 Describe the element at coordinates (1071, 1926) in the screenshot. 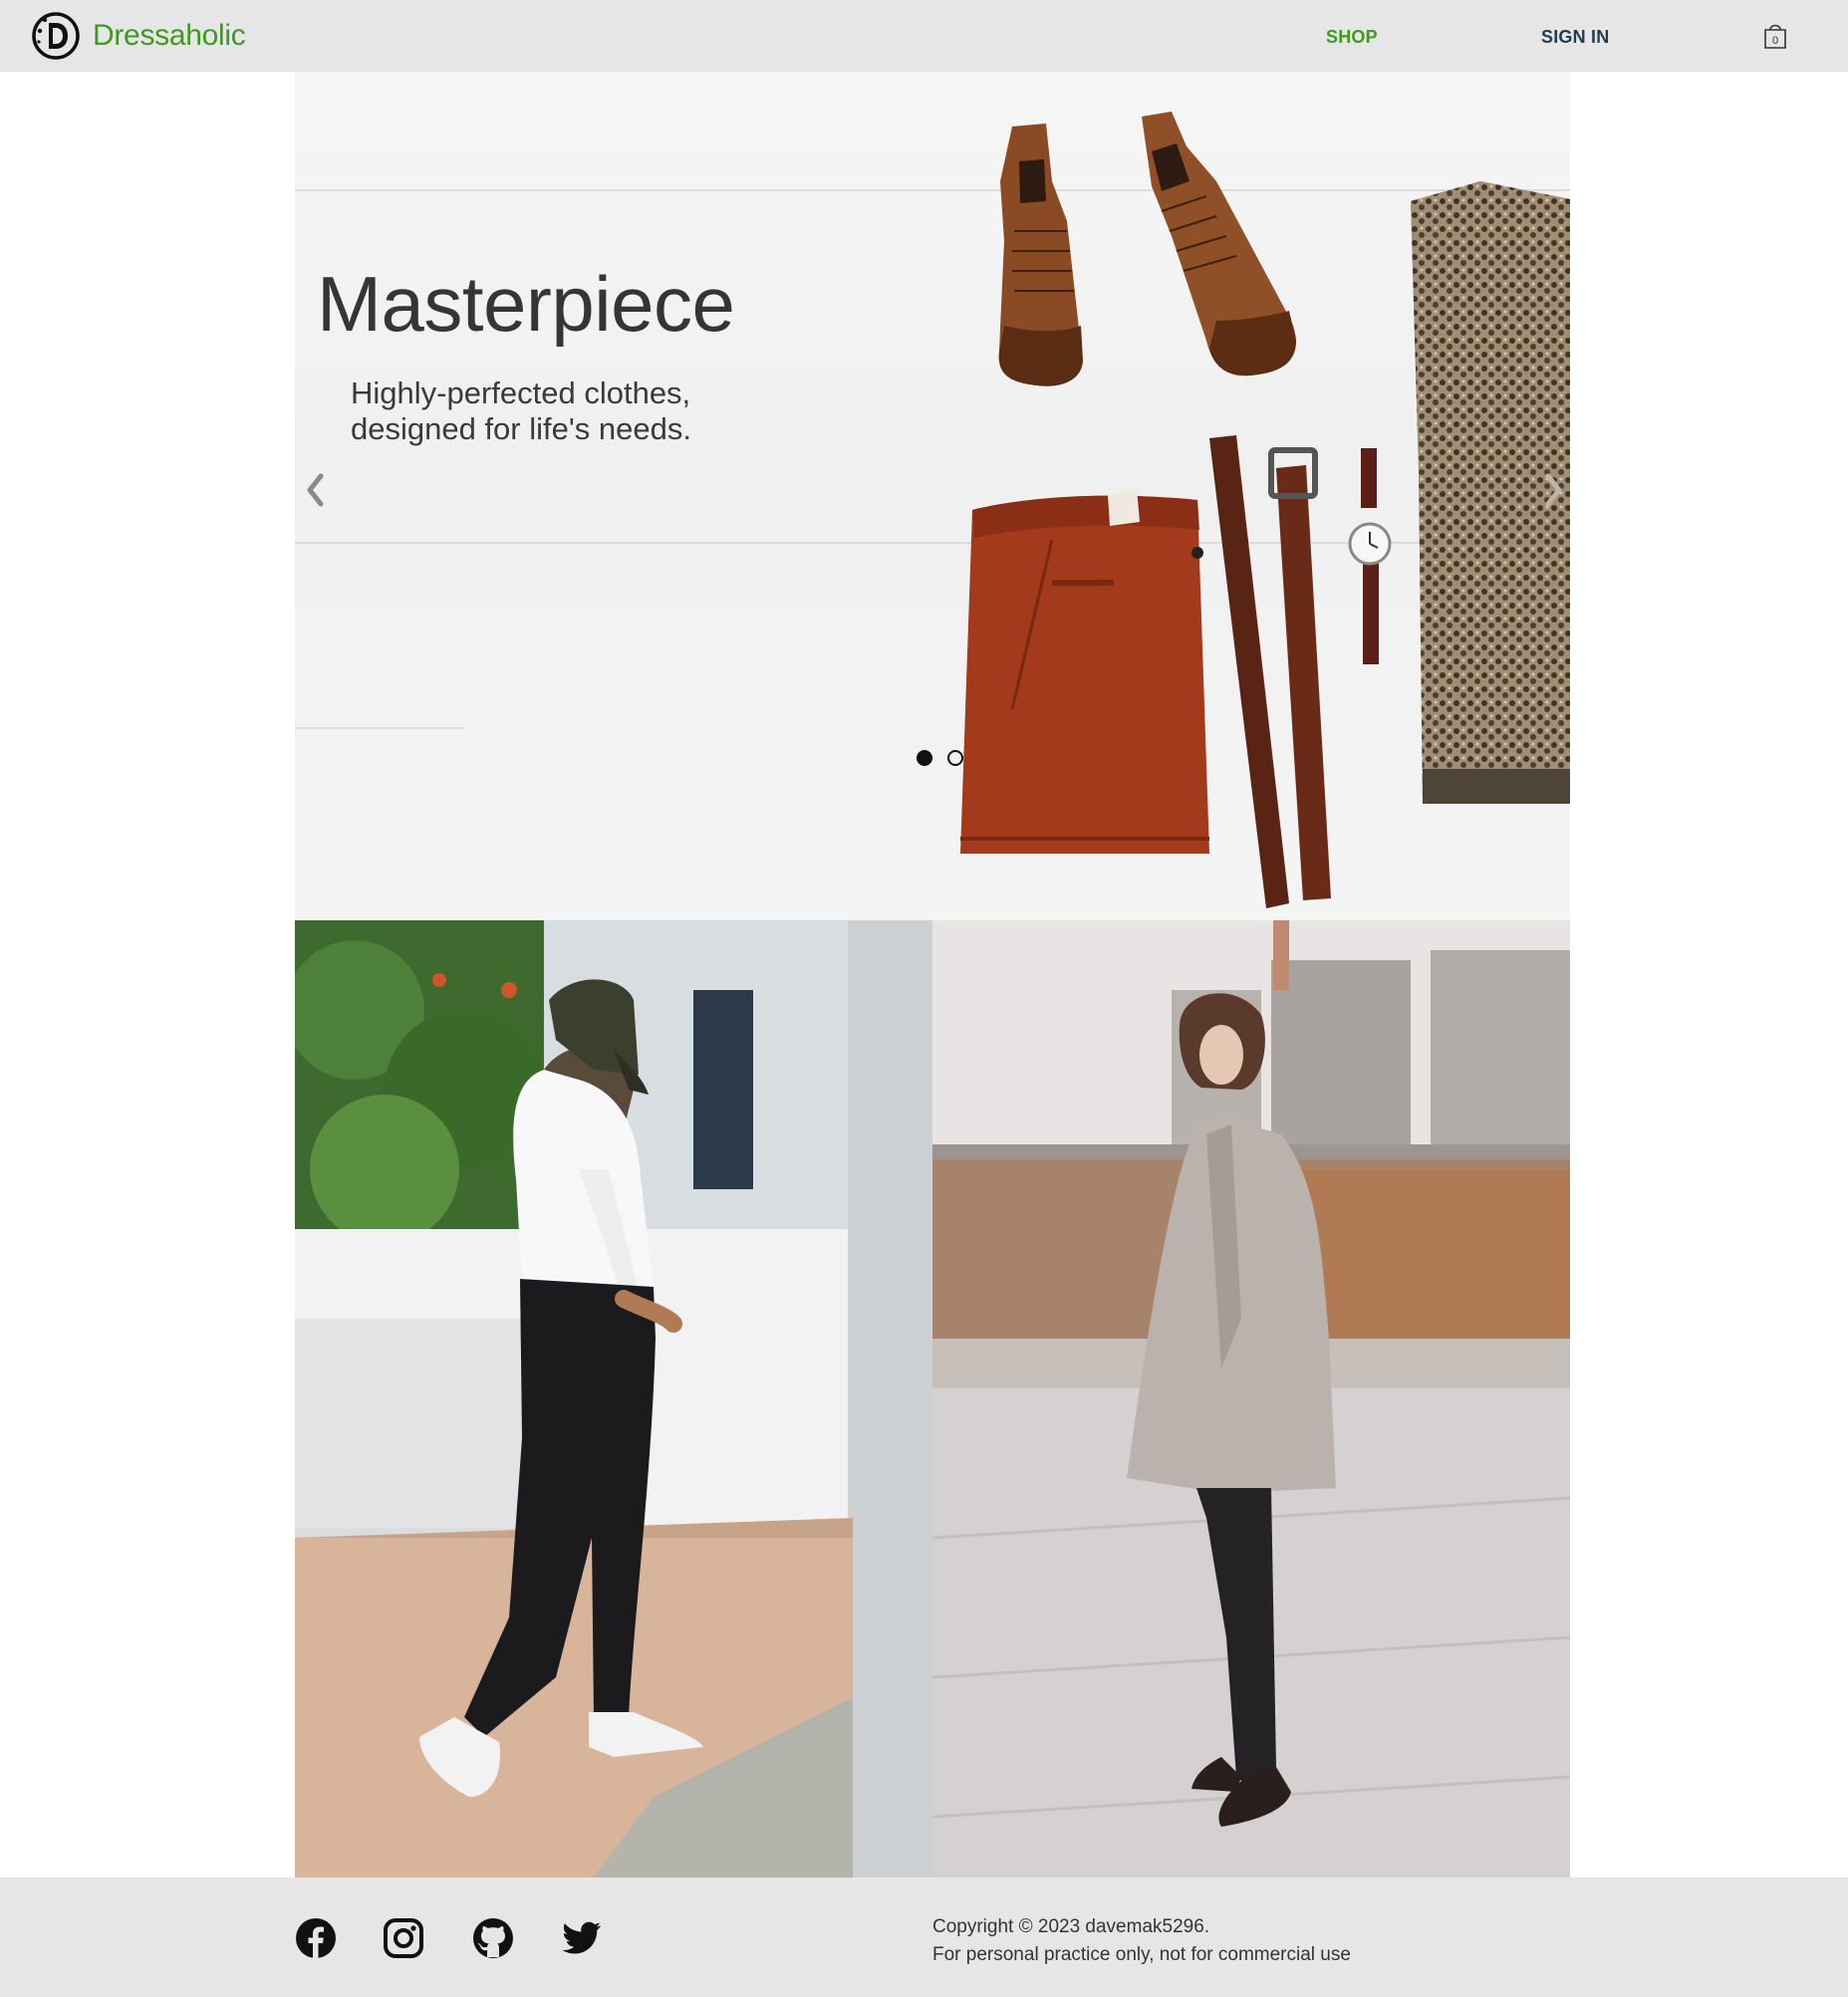

I see `copyright-text: Copyright © 2023 davemak5296.` at that location.